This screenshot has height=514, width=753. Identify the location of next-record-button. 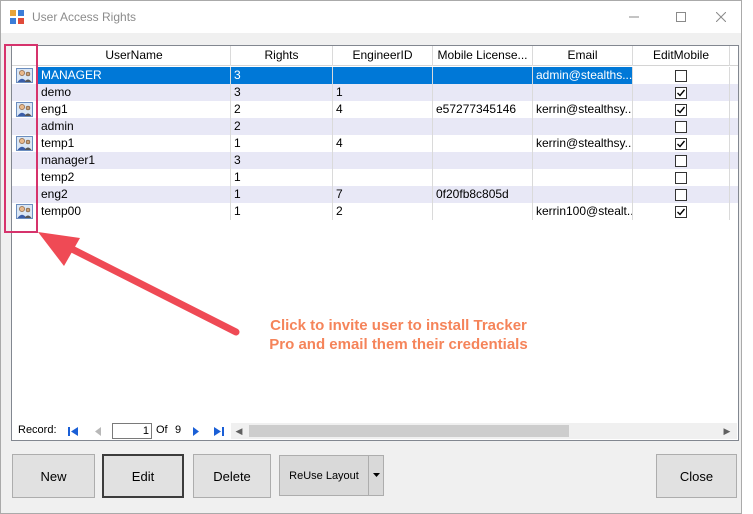
(196, 431).